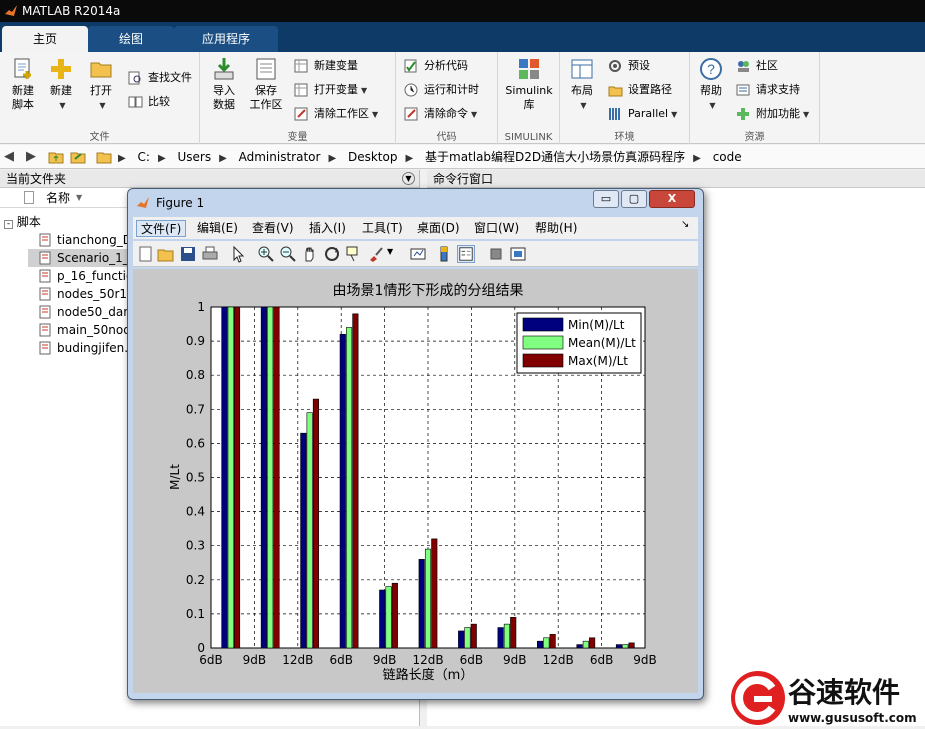 This screenshot has width=925, height=729. I want to click on print-icon, so click(210, 254).